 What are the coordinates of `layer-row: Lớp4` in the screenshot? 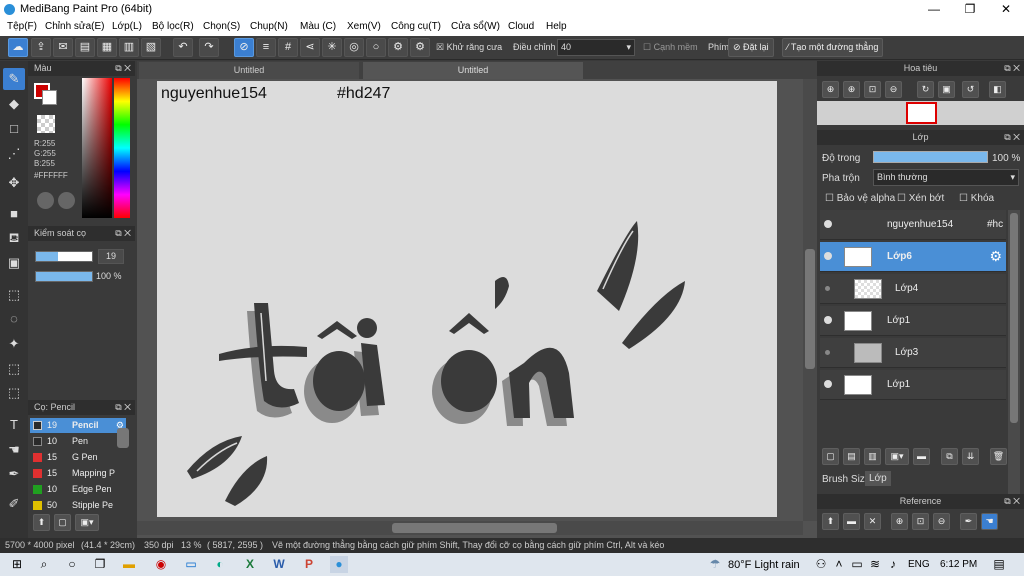 It's located at (913, 289).